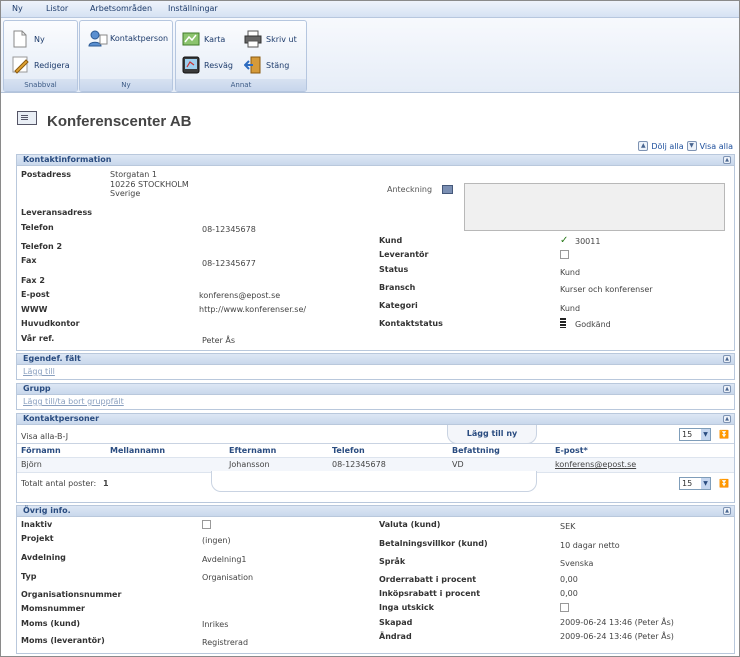 The image size is (740, 657). Describe the element at coordinates (21, 39) in the screenshot. I see `new-document-icon` at that location.